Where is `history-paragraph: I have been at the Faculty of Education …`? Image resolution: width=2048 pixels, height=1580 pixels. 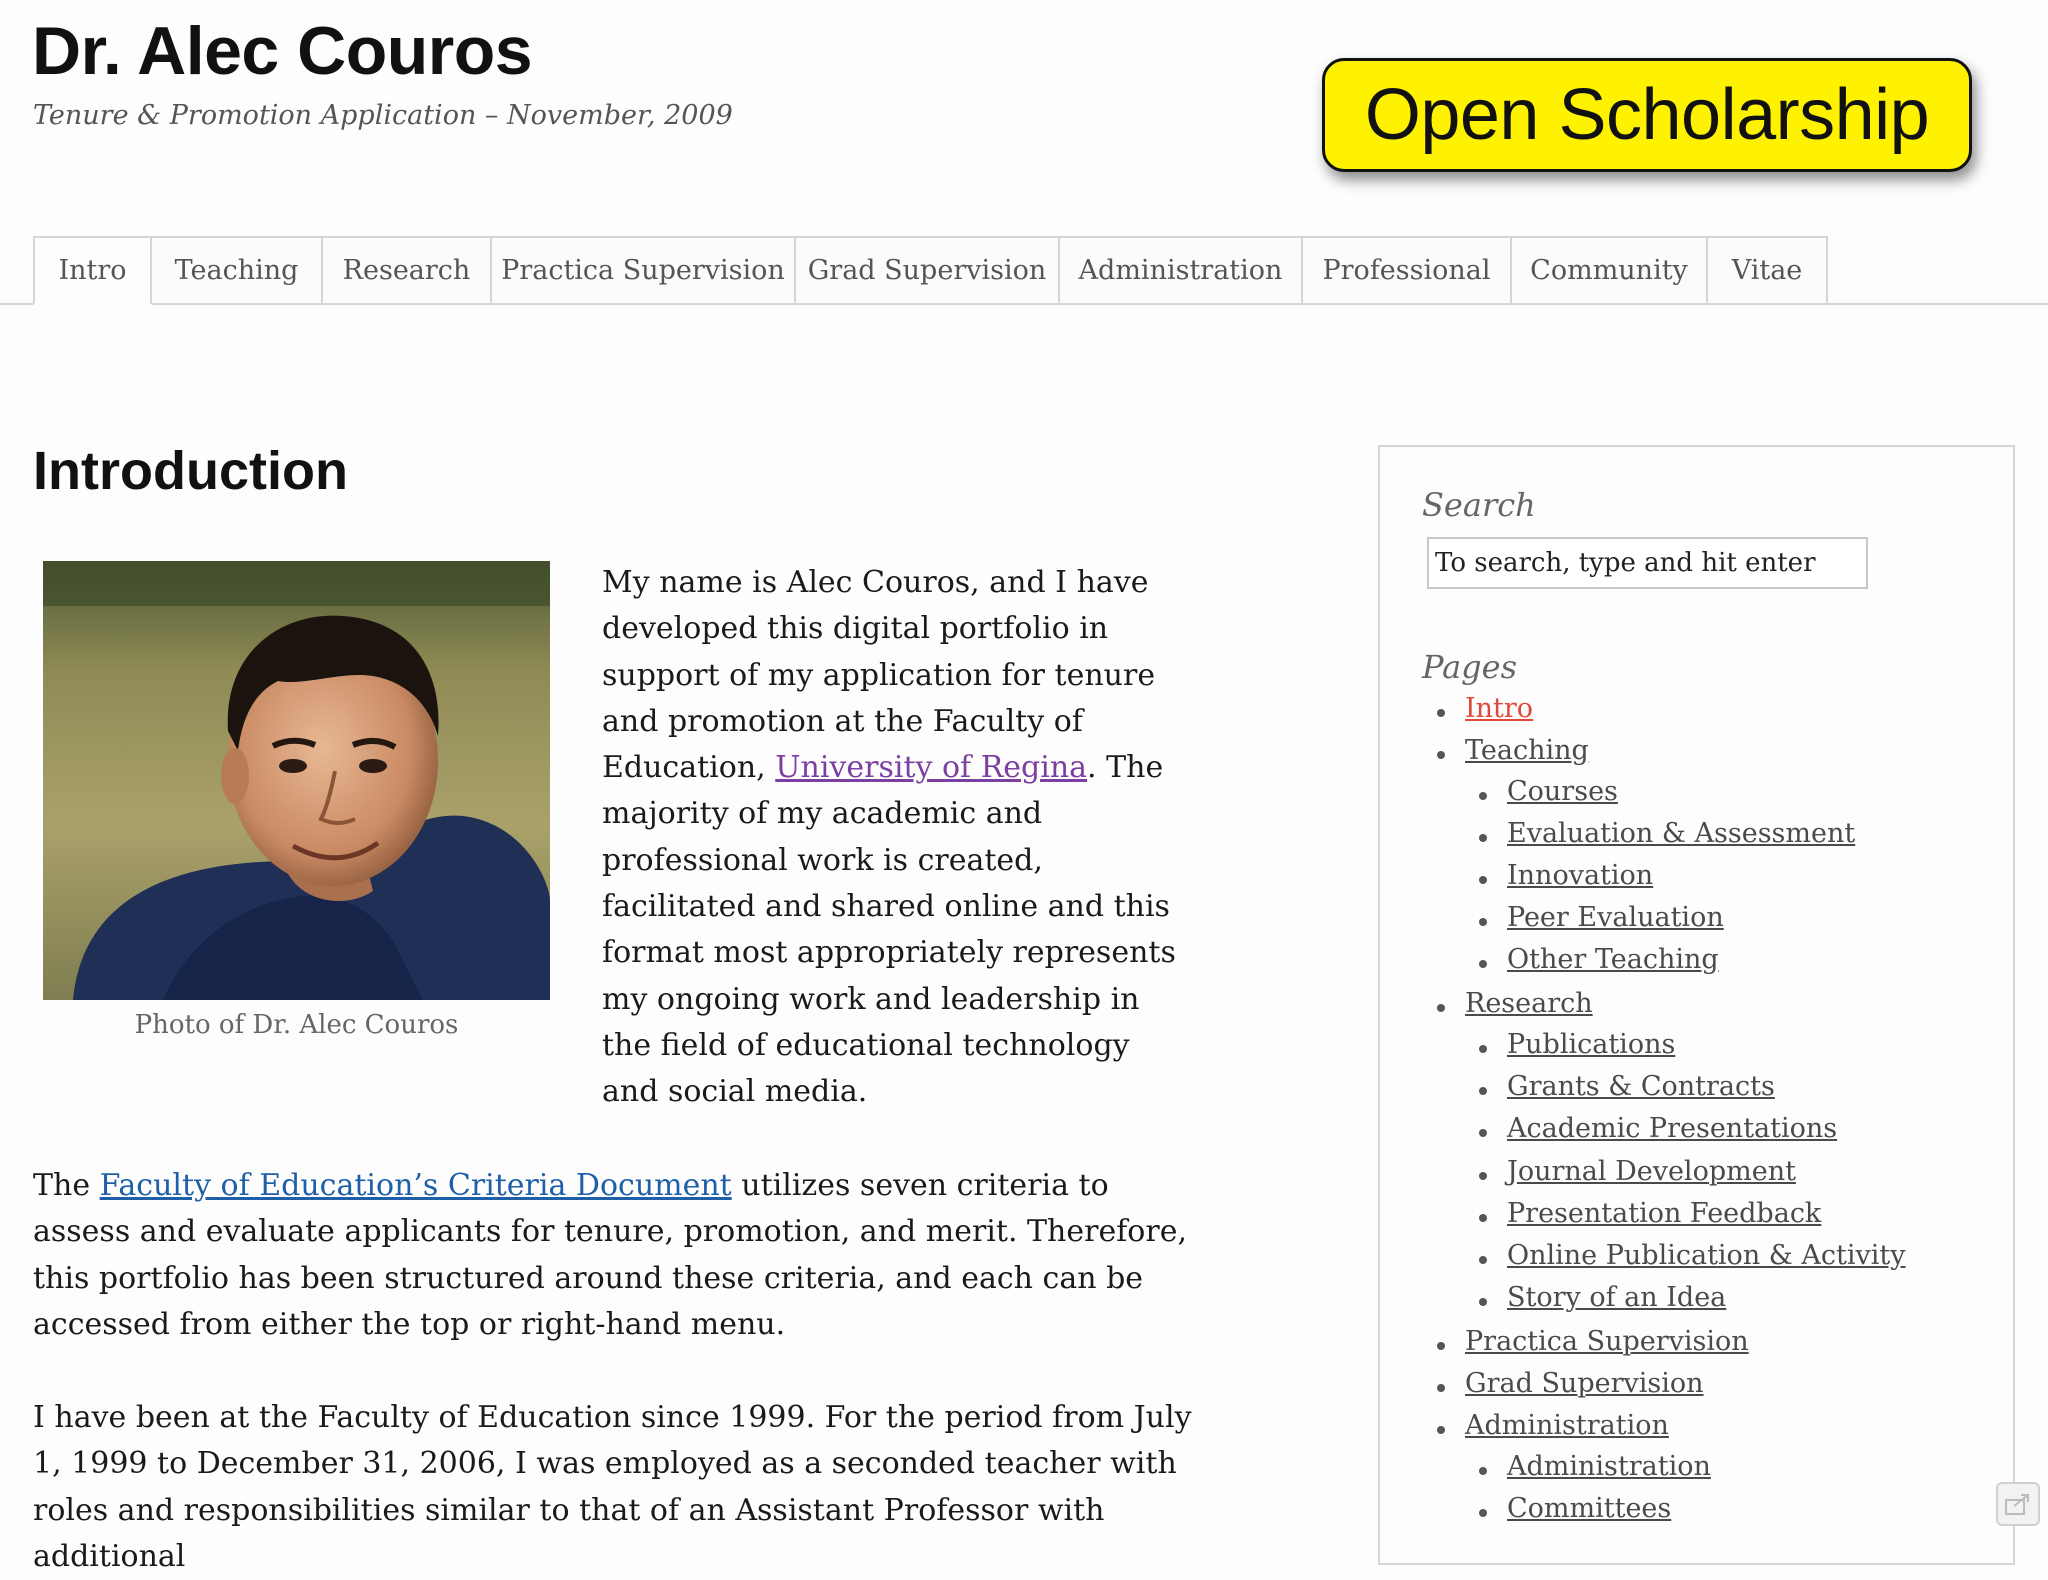 history-paragraph: I have been at the Faculty of Education … is located at coordinates (612, 1487).